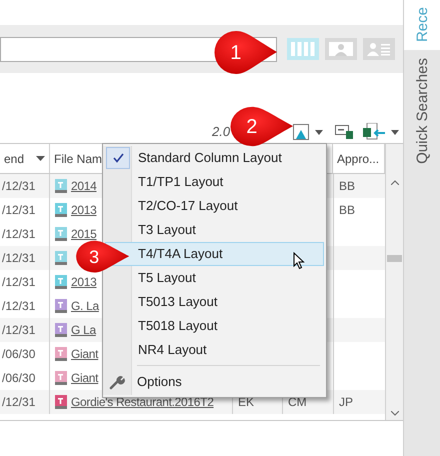 This screenshot has height=456, width=440. I want to click on menu-item: Options, so click(214, 382).